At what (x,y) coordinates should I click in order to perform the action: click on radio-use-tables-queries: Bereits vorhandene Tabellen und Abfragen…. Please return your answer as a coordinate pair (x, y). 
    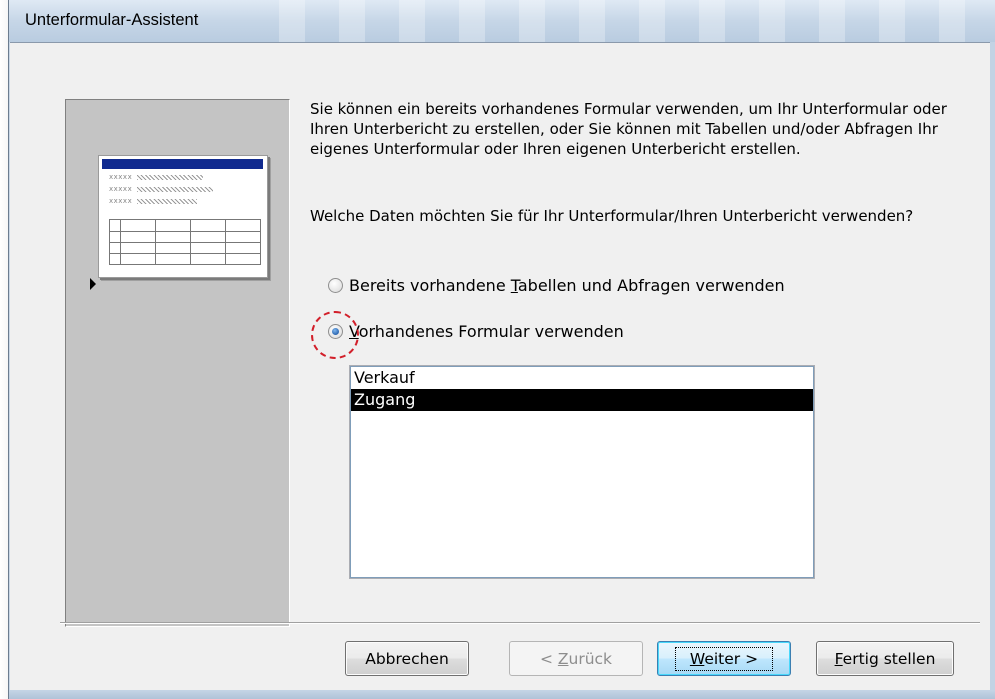
    Looking at the image, I should click on (556, 285).